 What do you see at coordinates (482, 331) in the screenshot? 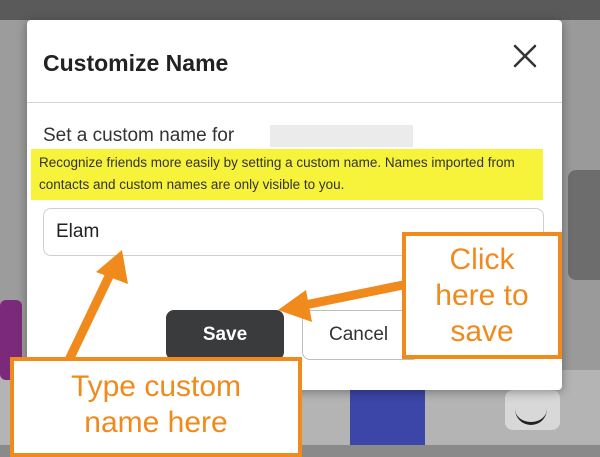
I see `save-callout-line: save` at bounding box center [482, 331].